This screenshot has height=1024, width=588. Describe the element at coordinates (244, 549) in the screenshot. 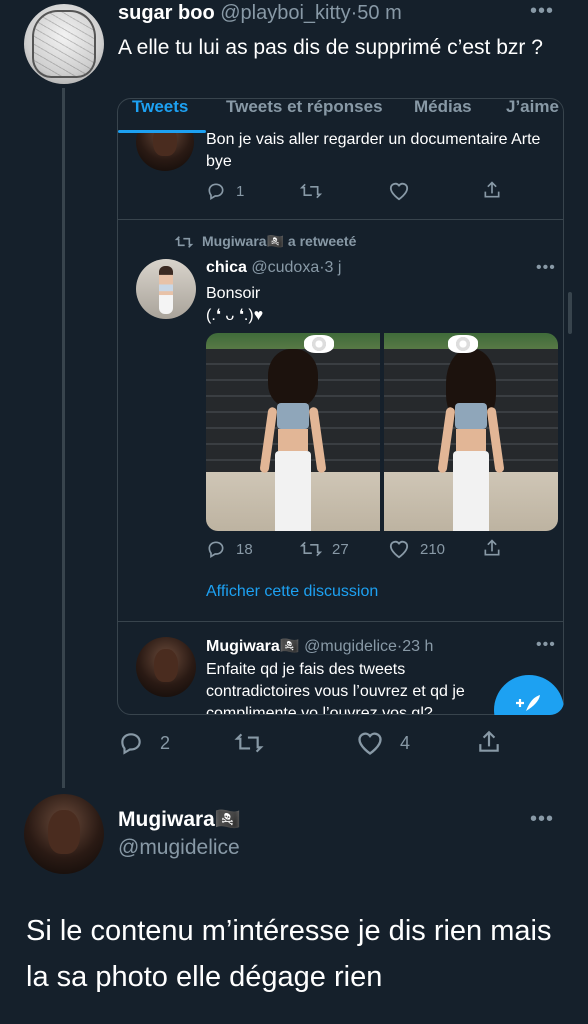

I see `reply-count: 18` at that location.